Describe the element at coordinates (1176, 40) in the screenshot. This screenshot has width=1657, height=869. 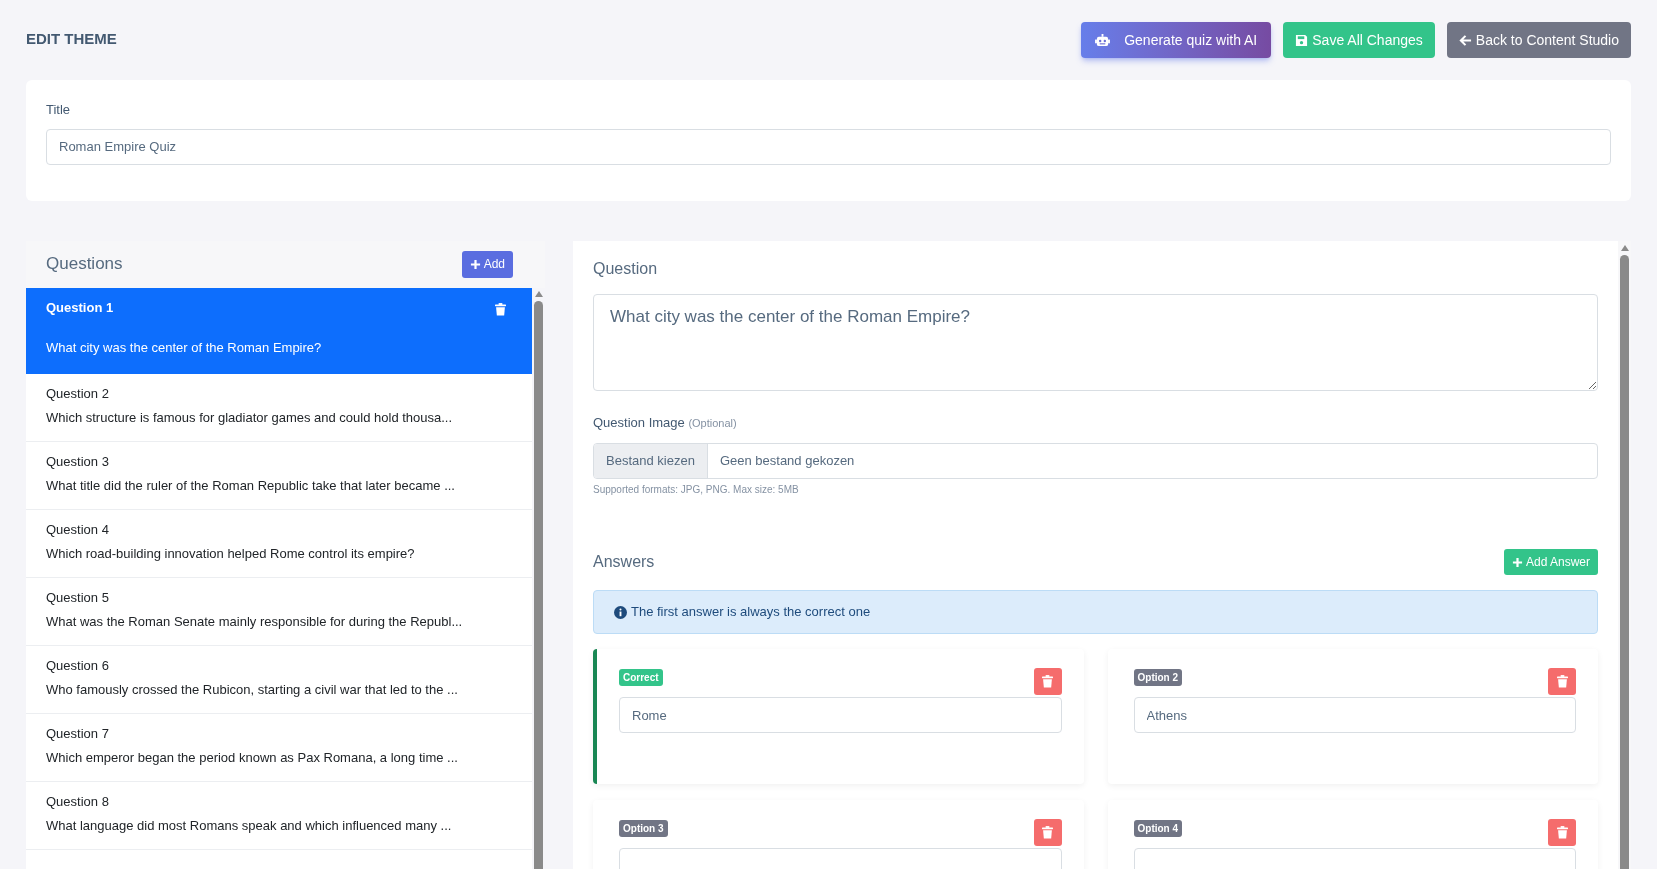
I see `ai-button: Generate quiz with AI` at that location.